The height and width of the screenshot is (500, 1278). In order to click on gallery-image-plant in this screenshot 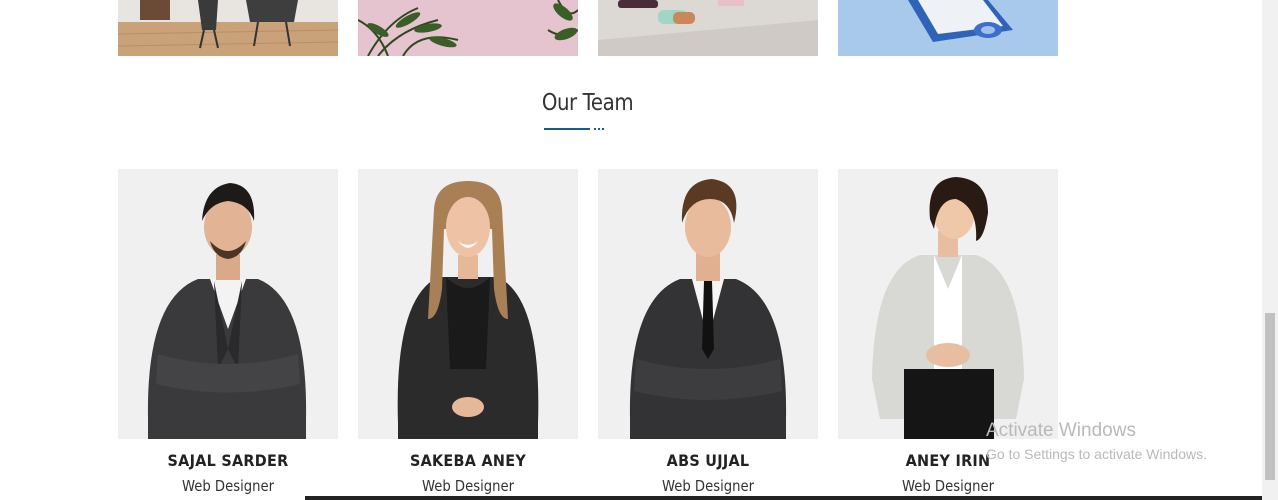, I will do `click(468, 28)`.